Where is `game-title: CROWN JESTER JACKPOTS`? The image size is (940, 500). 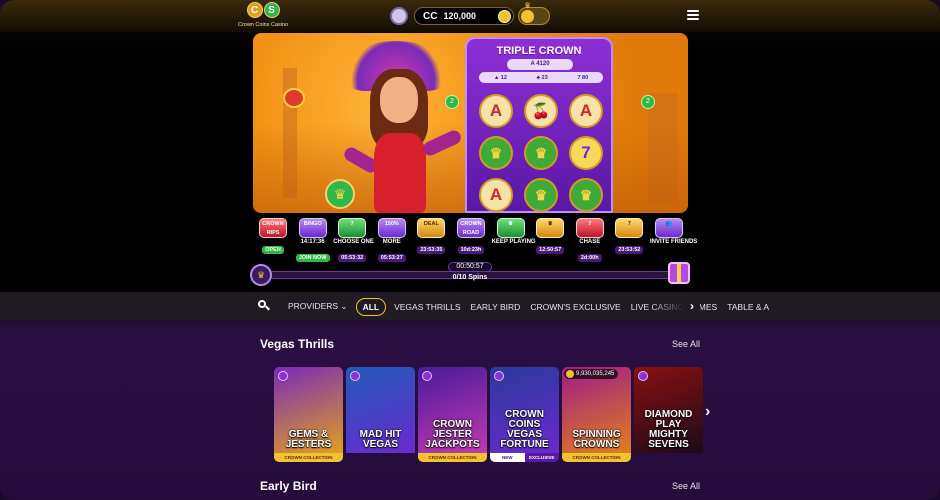
game-title: CROWN JESTER JACKPOTS is located at coordinates (452, 434).